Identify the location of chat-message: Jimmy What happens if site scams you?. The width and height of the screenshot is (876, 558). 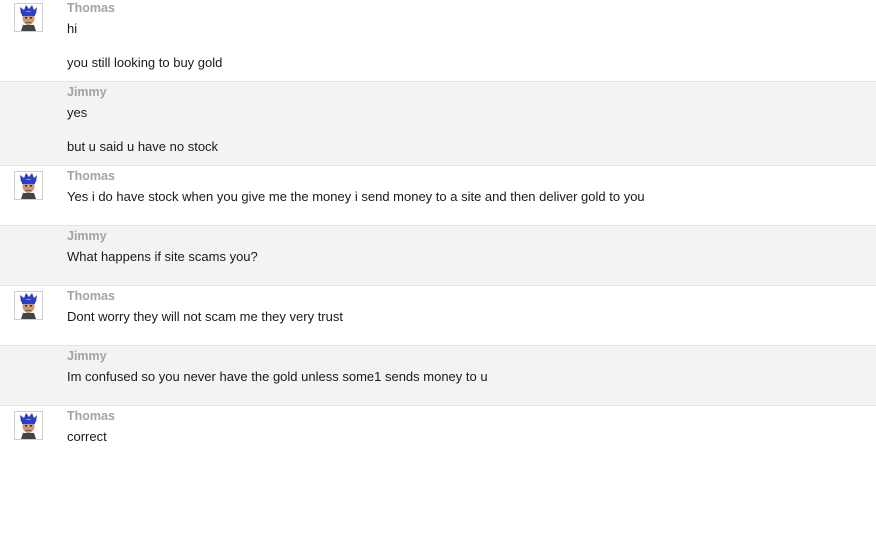
(438, 256).